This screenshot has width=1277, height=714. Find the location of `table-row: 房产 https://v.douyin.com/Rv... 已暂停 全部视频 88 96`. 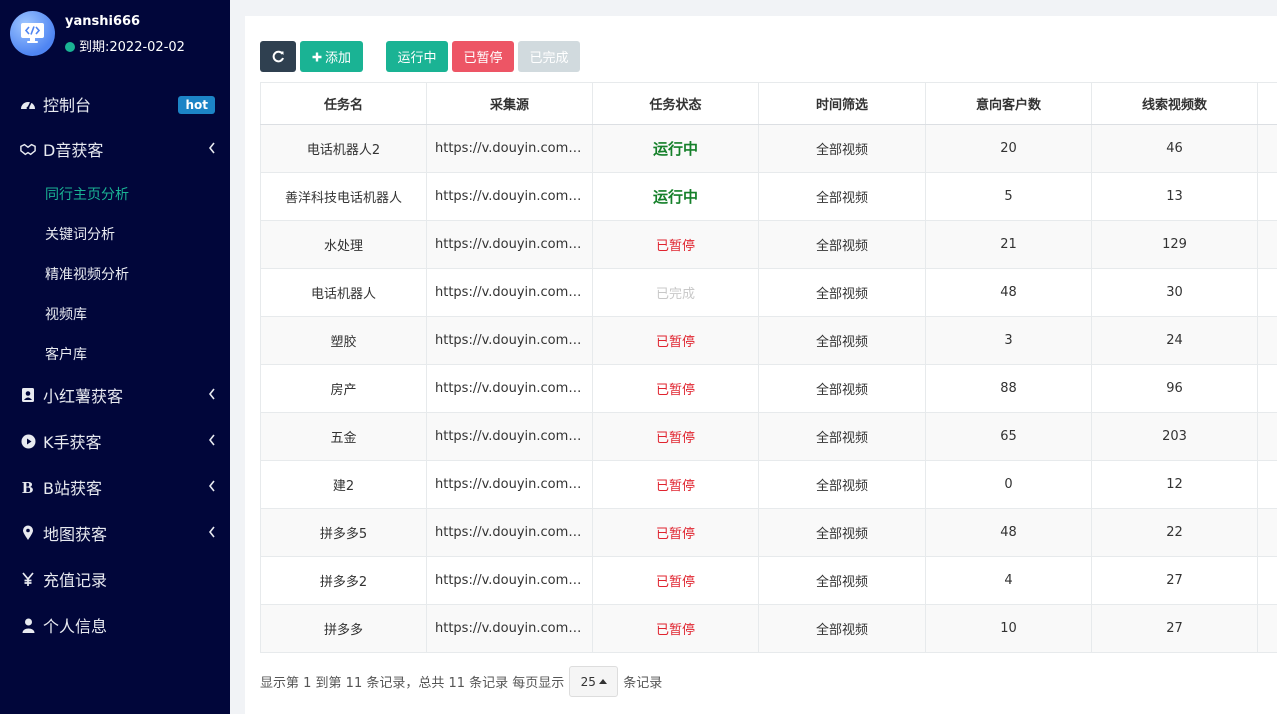

table-row: 房产 https://v.douyin.com/Rv... 已暂停 全部视频 88 96 is located at coordinates (768, 388).